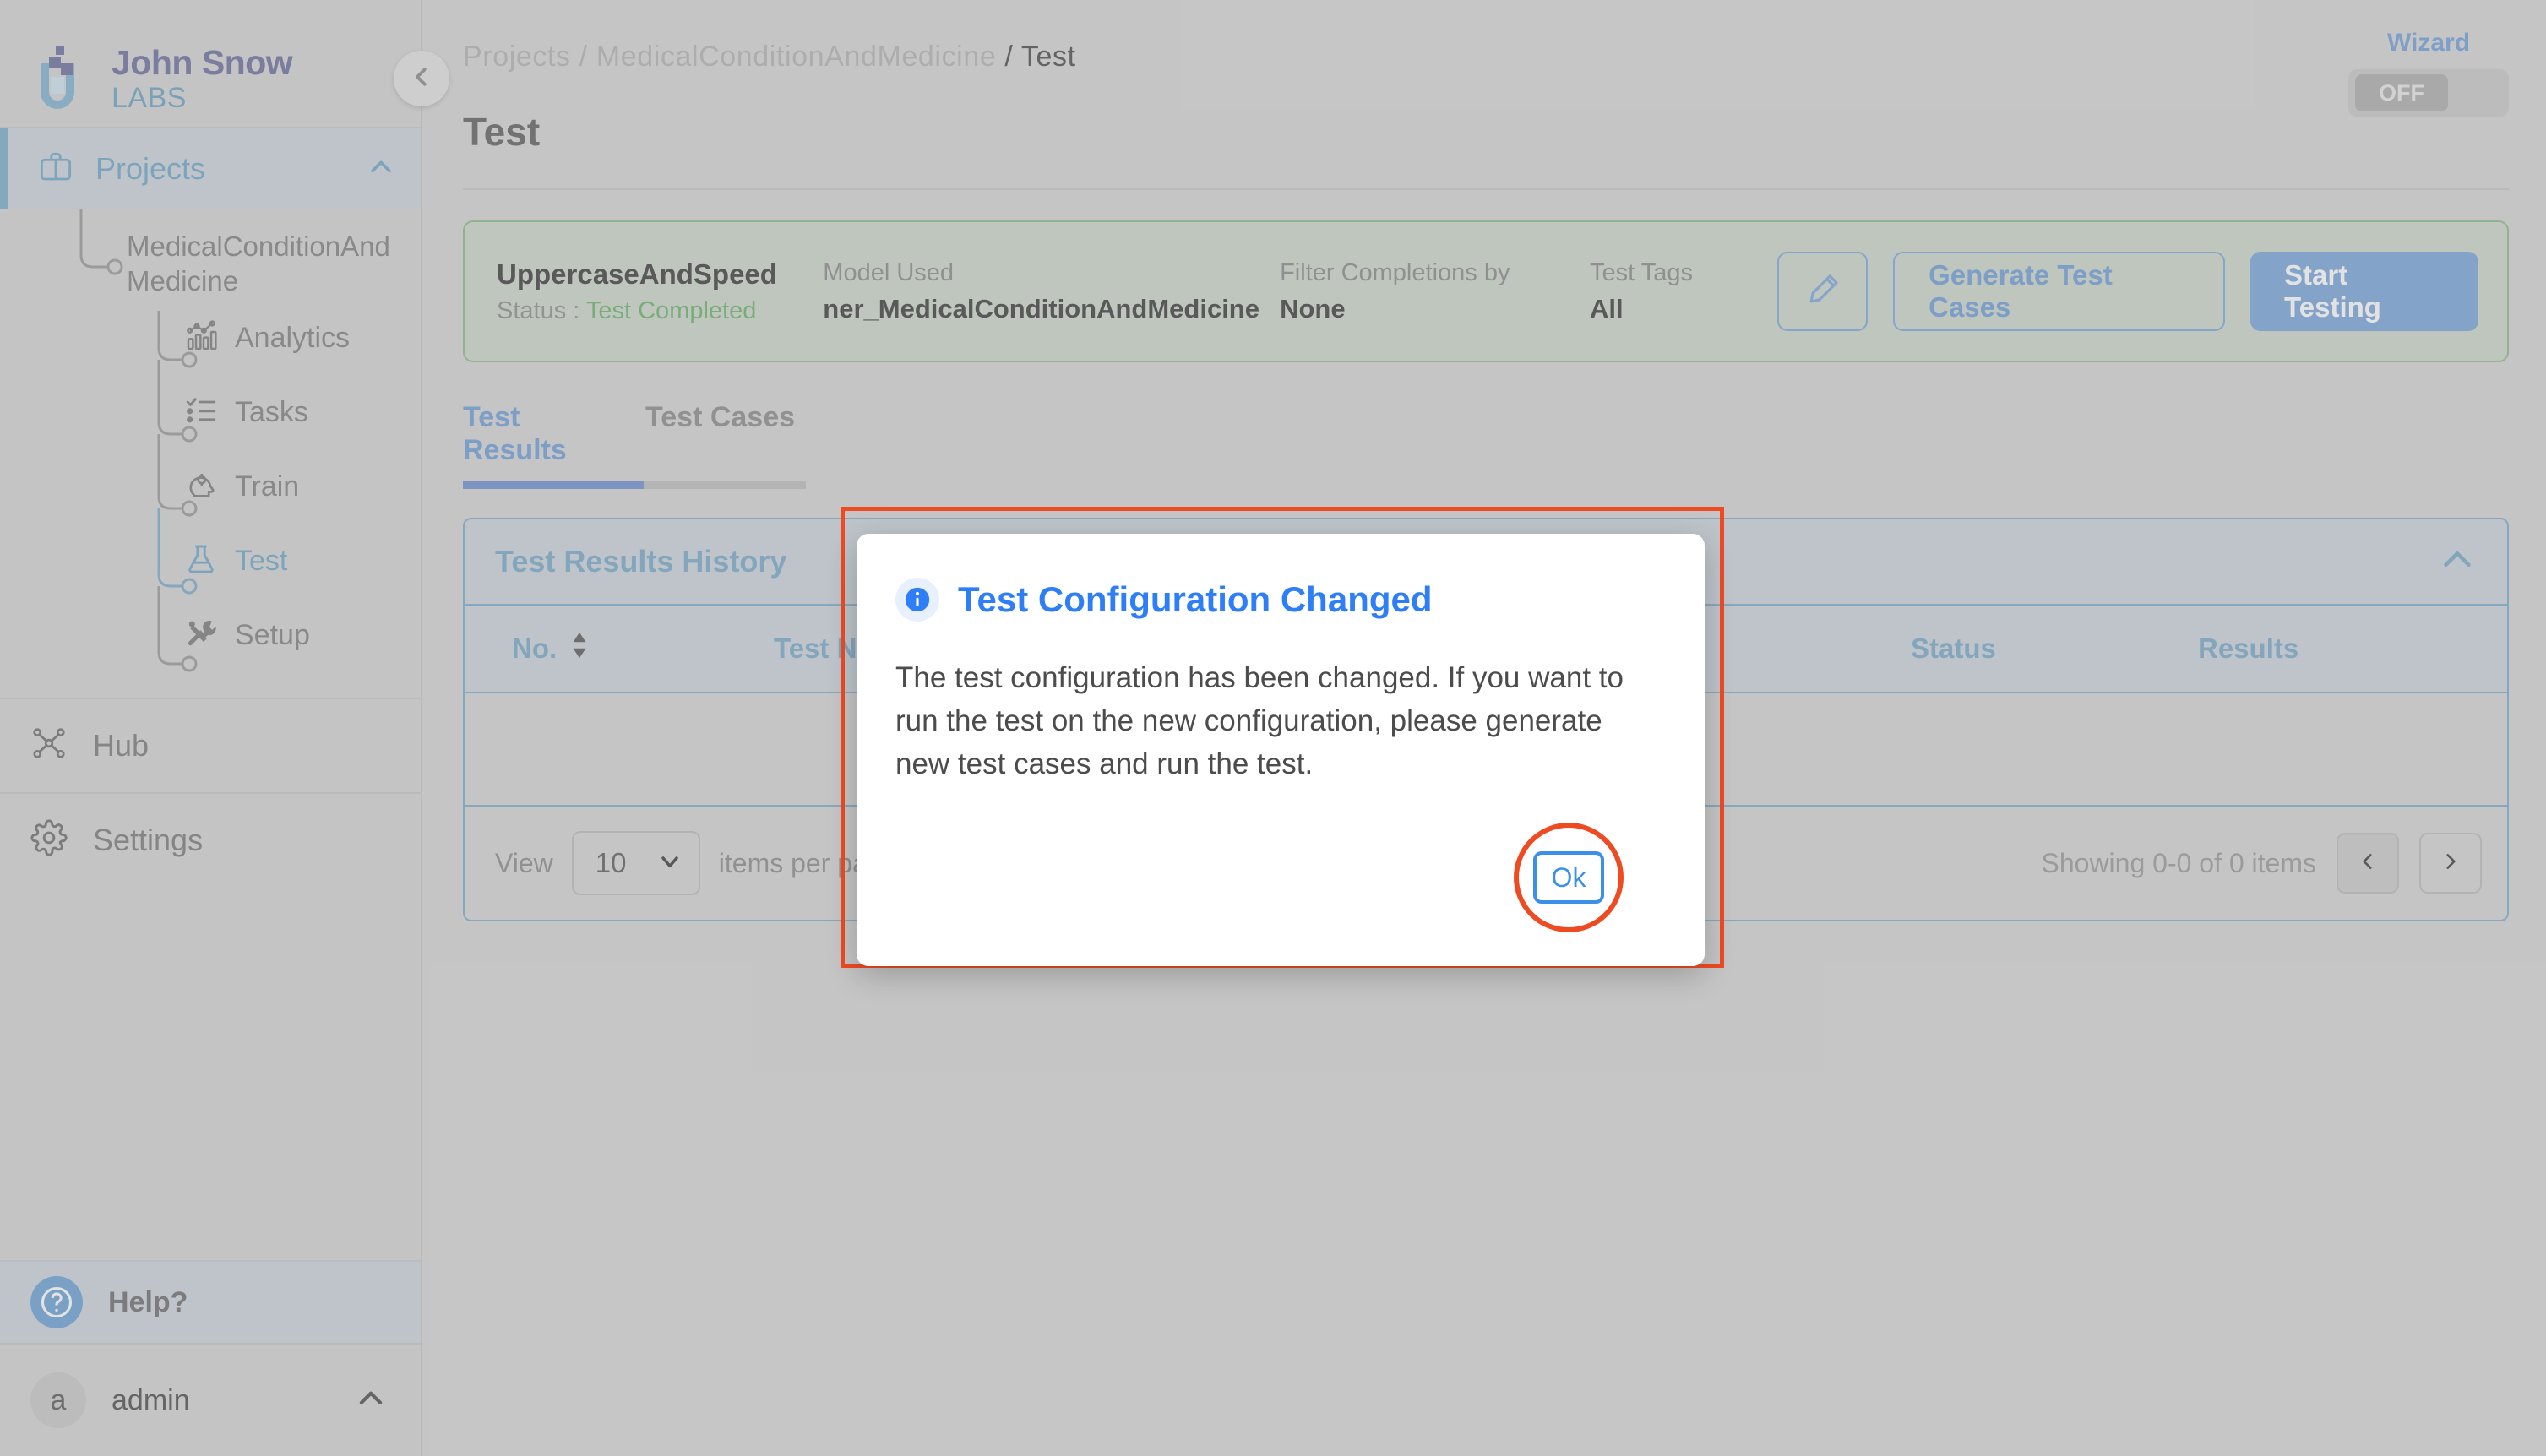 This screenshot has width=2546, height=1456. I want to click on ok-button: Ok, so click(1568, 878).